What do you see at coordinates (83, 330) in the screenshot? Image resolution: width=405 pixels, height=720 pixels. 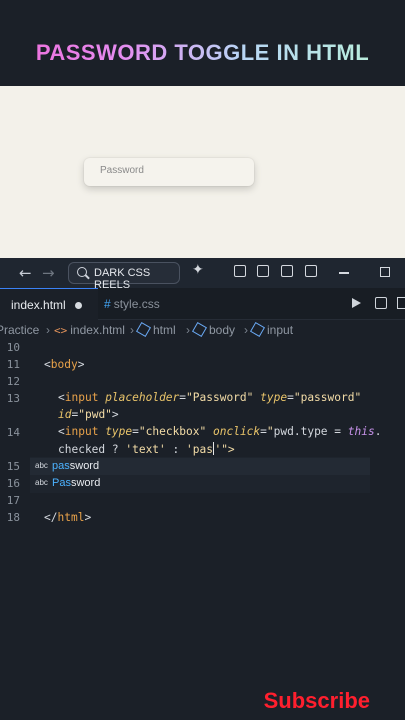 I see `breadcrumb-item-index-html: › <> index.html` at bounding box center [83, 330].